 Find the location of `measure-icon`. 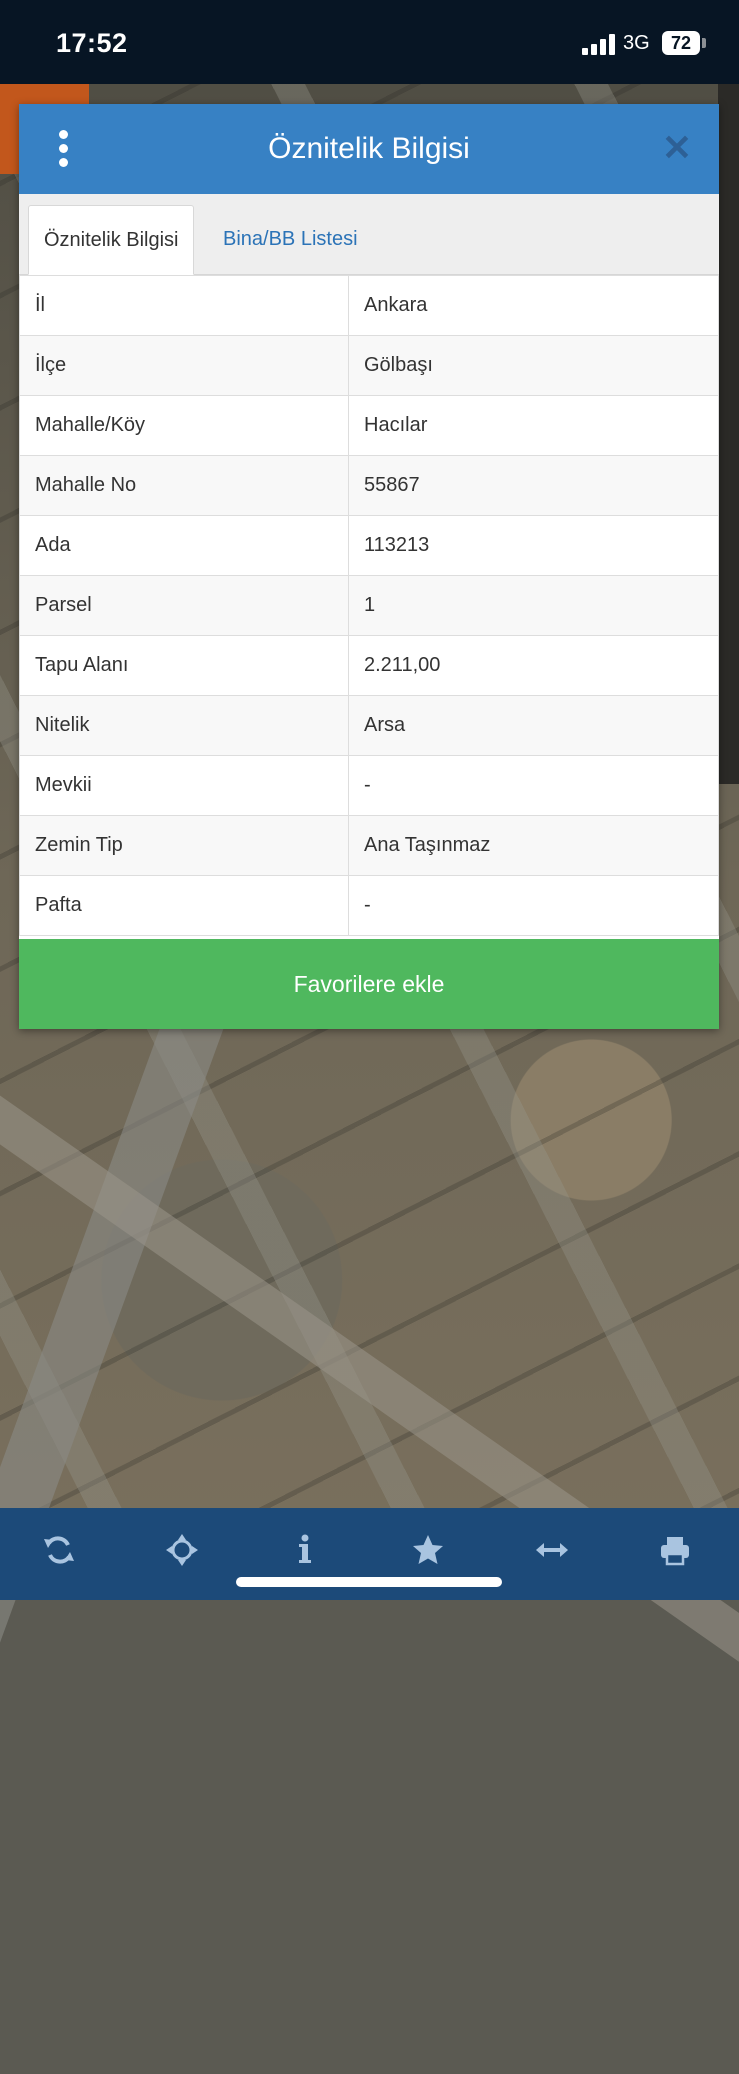

measure-icon is located at coordinates (552, 1550).